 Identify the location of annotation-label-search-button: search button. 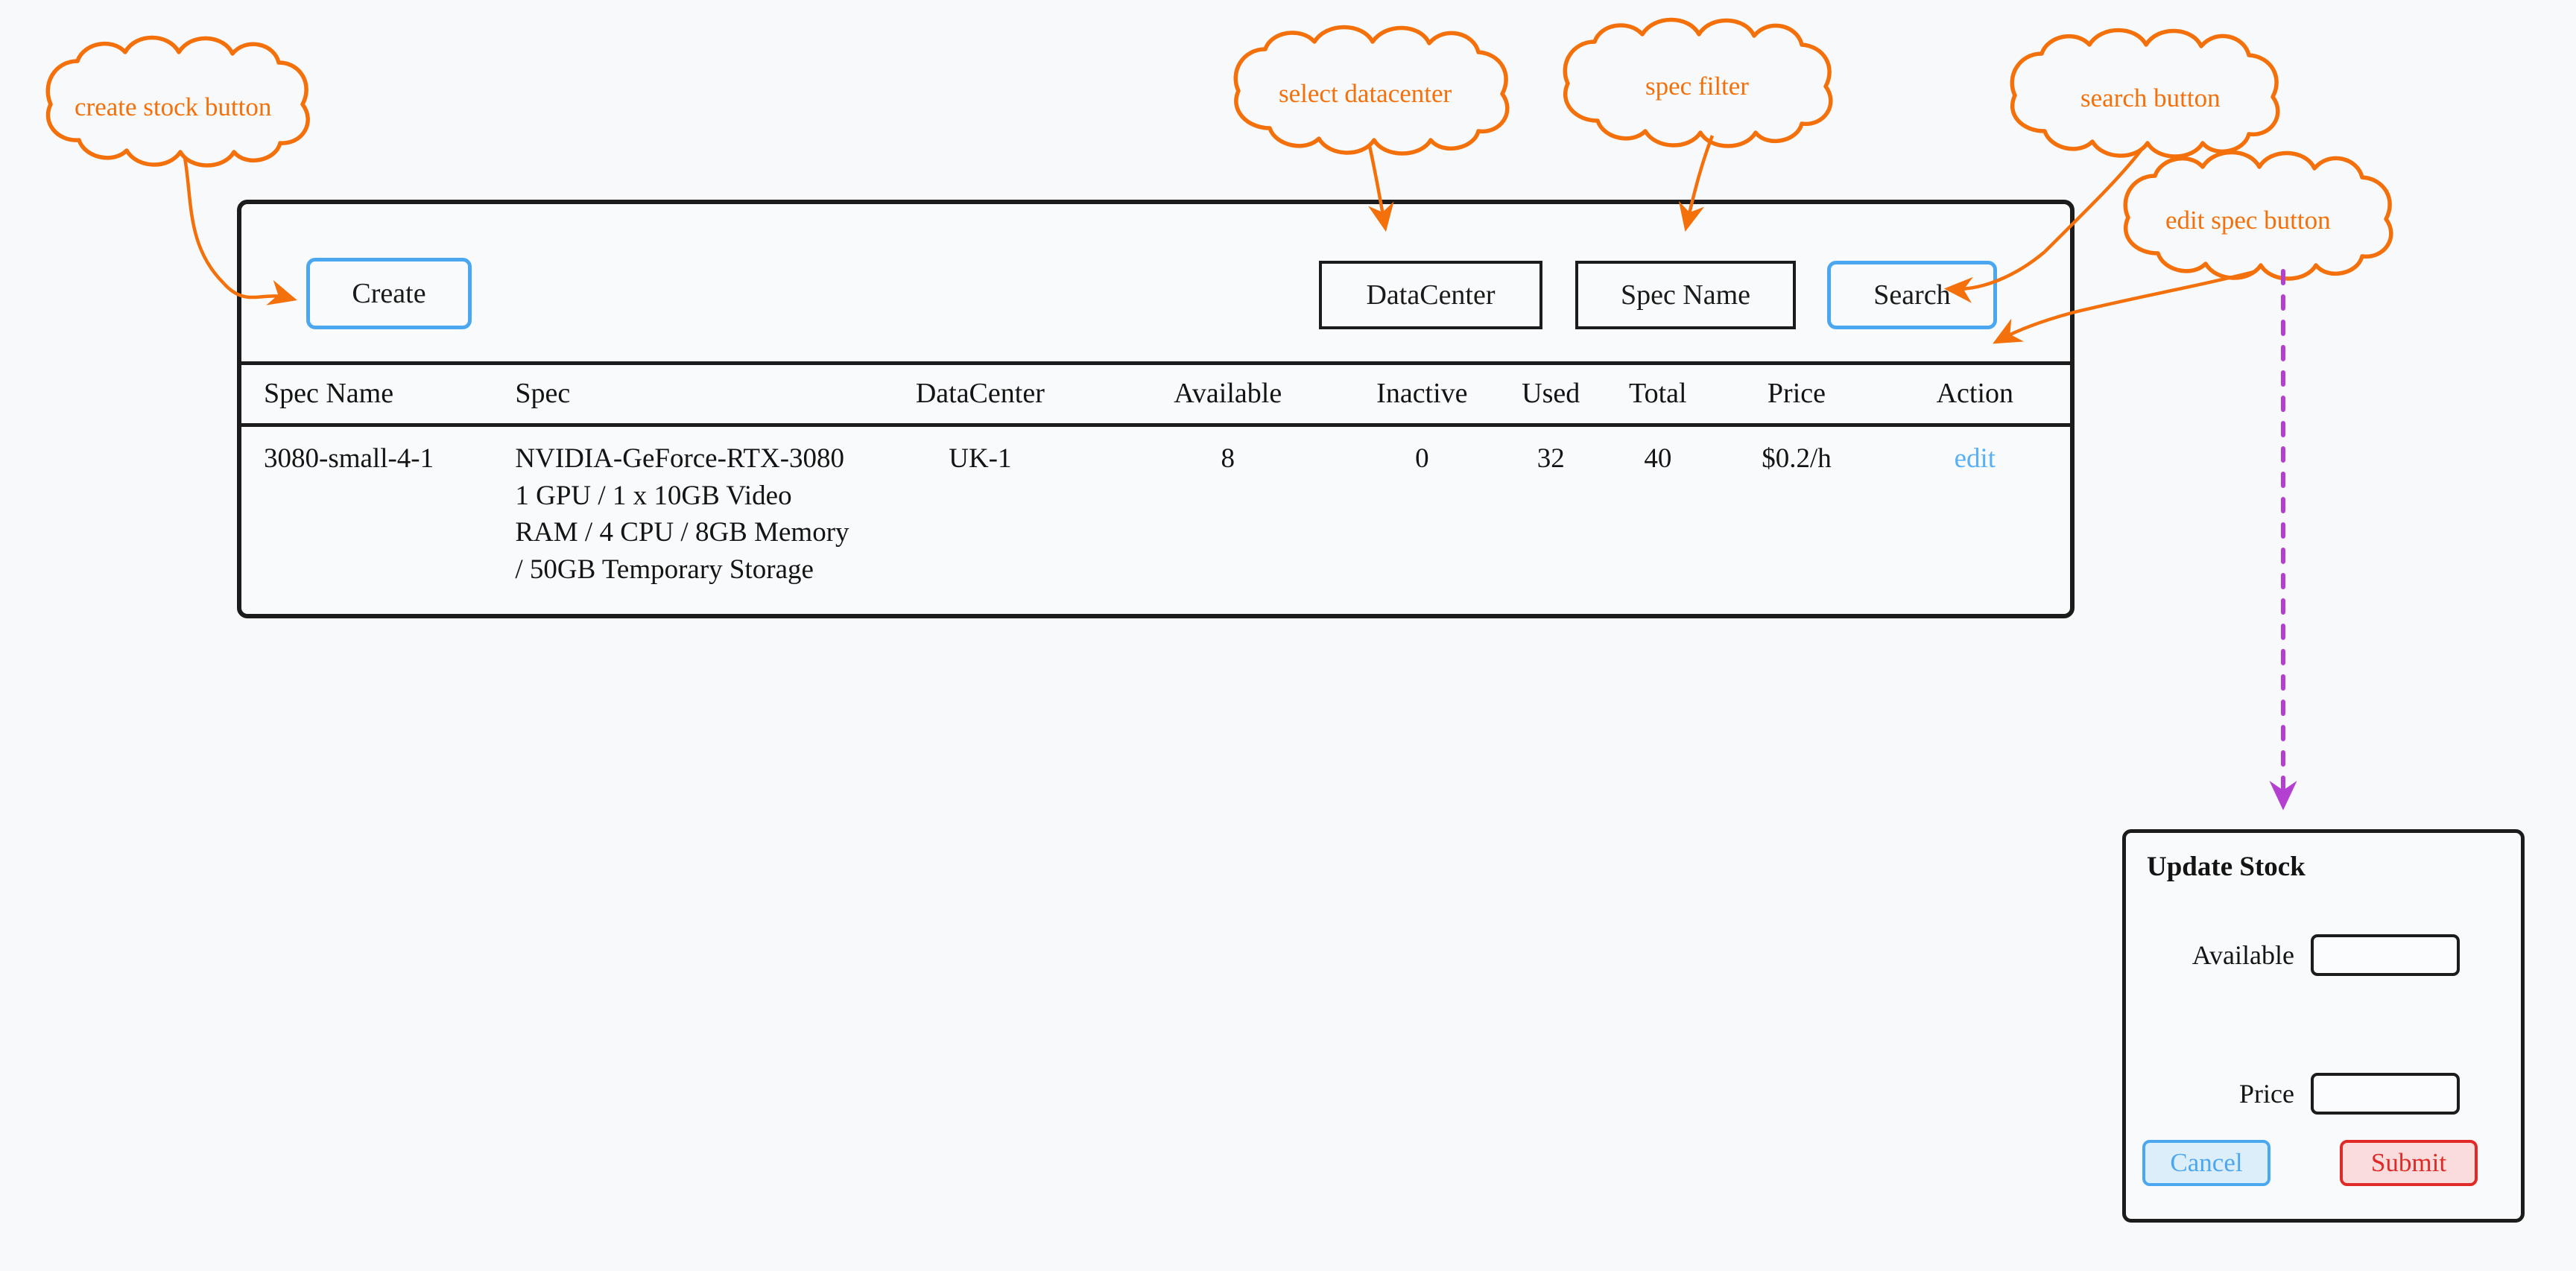
(2150, 97).